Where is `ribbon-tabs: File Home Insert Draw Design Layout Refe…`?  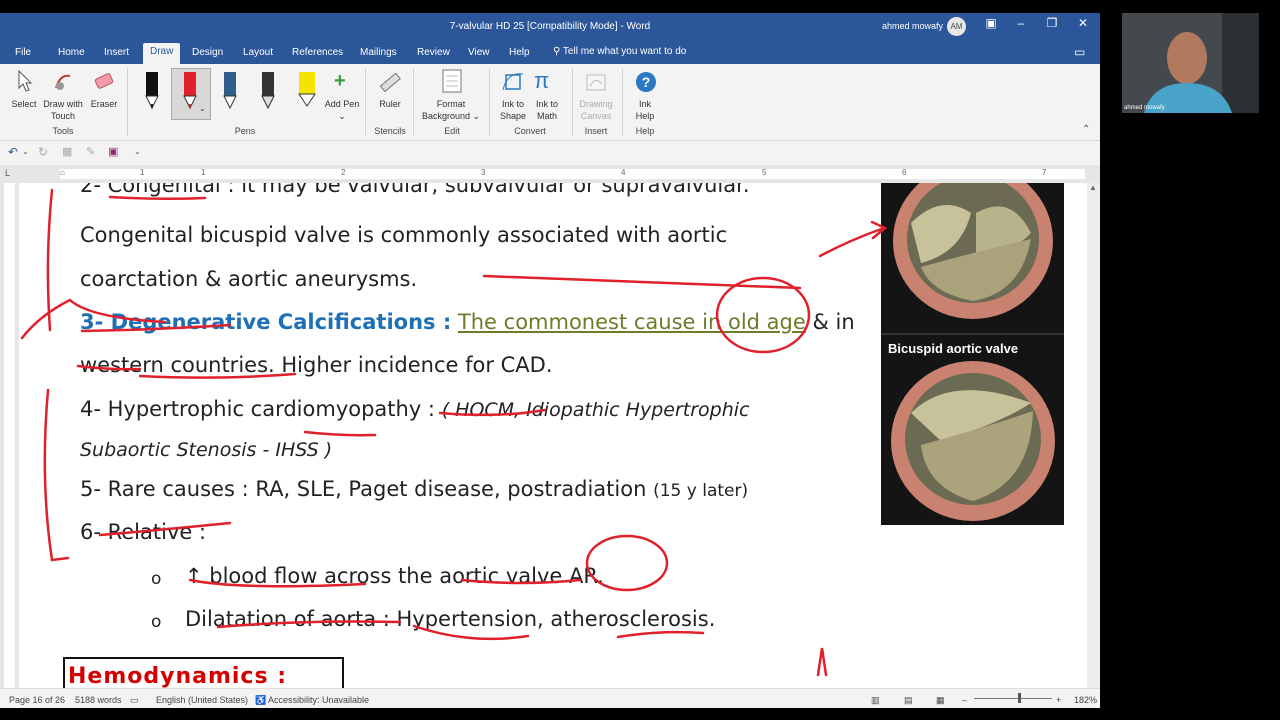 ribbon-tabs: File Home Insert Draw Design Layout Refe… is located at coordinates (550, 52).